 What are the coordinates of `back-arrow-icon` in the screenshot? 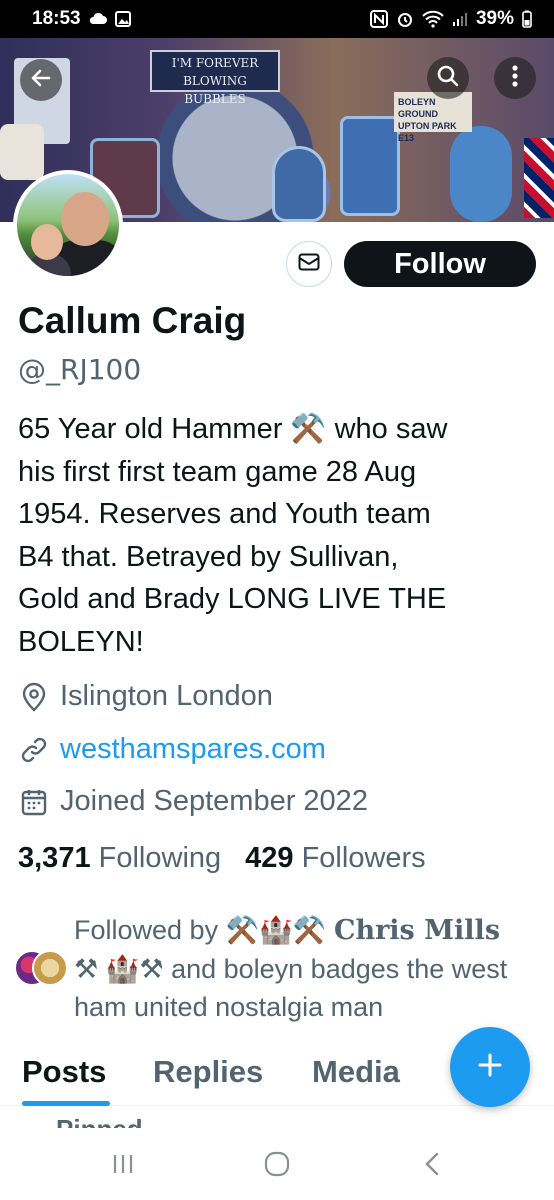 It's located at (41, 80).